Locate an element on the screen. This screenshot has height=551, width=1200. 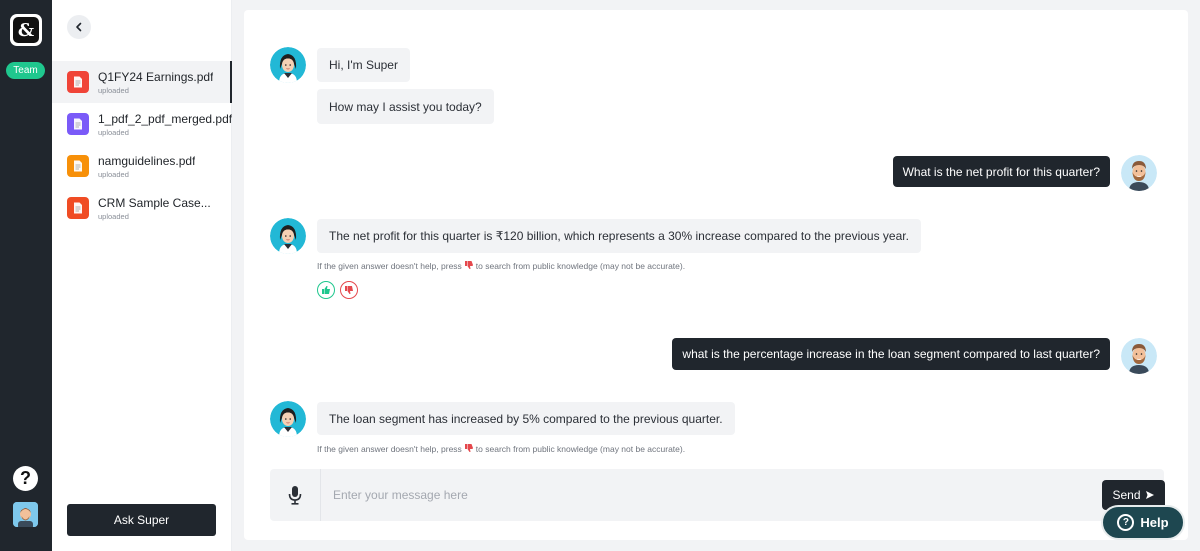
help-label: Help is located at coordinates (1154, 522).